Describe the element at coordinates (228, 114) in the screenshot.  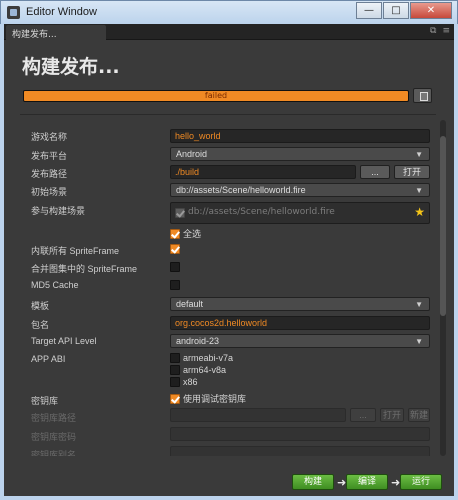
I see `divider` at that location.